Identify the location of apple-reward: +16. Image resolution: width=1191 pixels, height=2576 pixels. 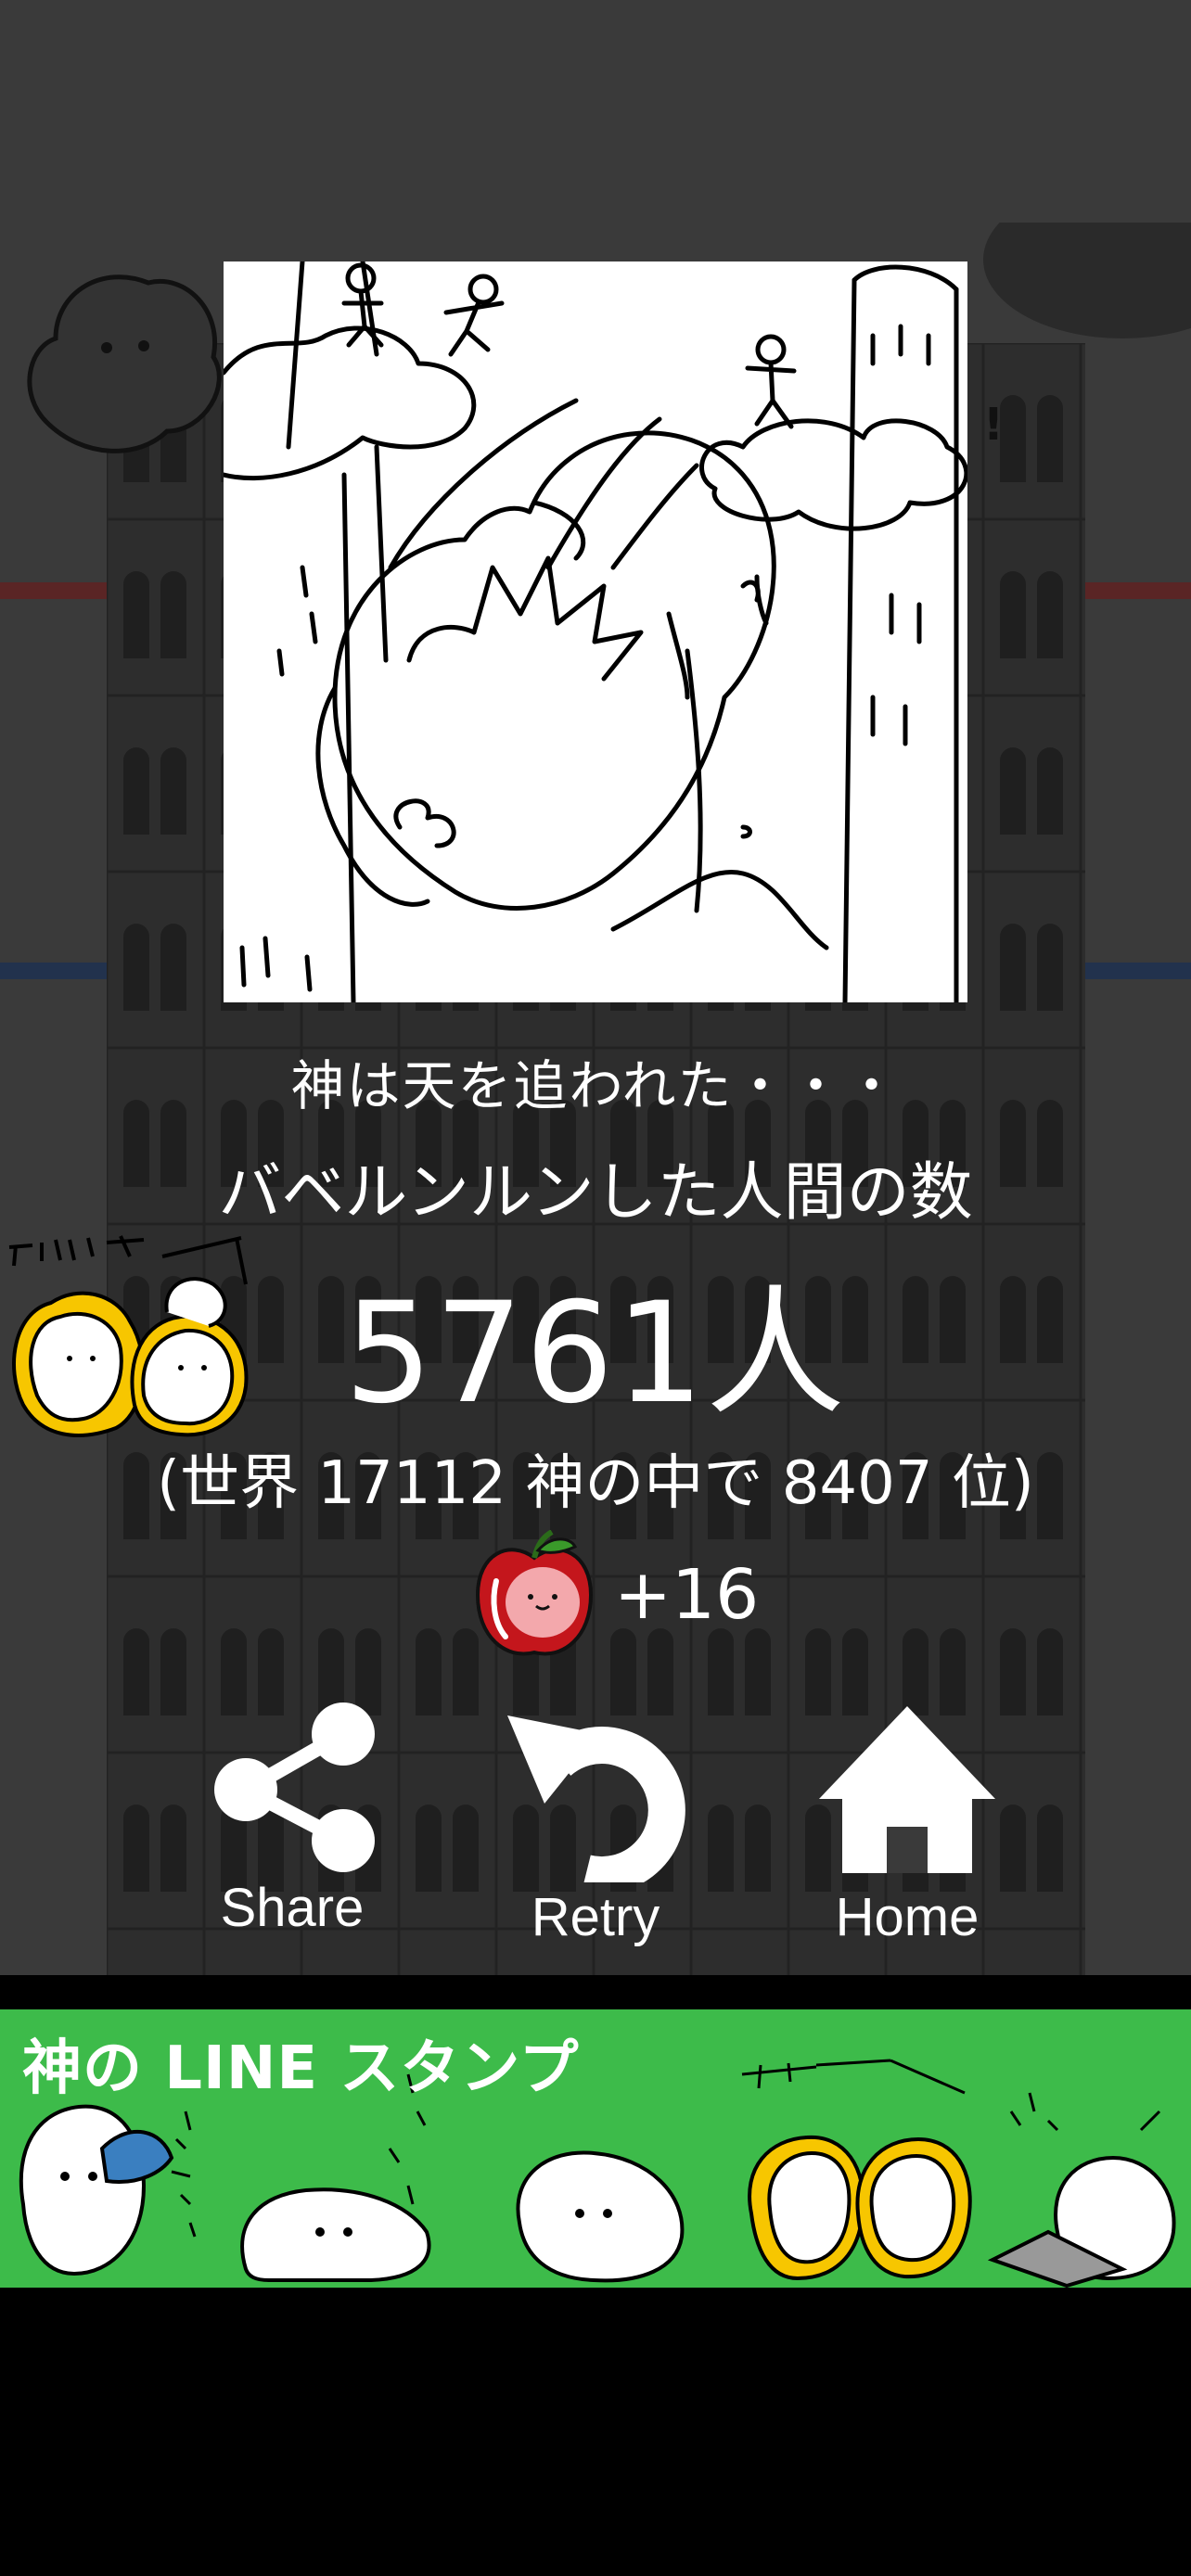
(616, 1595).